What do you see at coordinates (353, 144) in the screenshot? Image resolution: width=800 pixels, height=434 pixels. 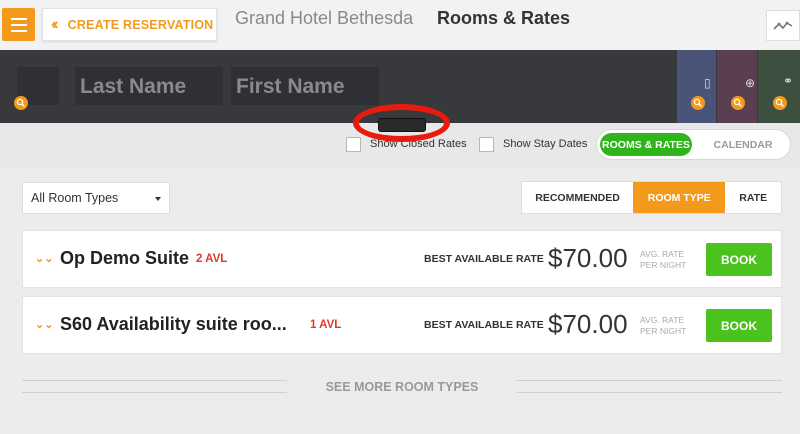 I see `show-closed-rates-checkbox` at bounding box center [353, 144].